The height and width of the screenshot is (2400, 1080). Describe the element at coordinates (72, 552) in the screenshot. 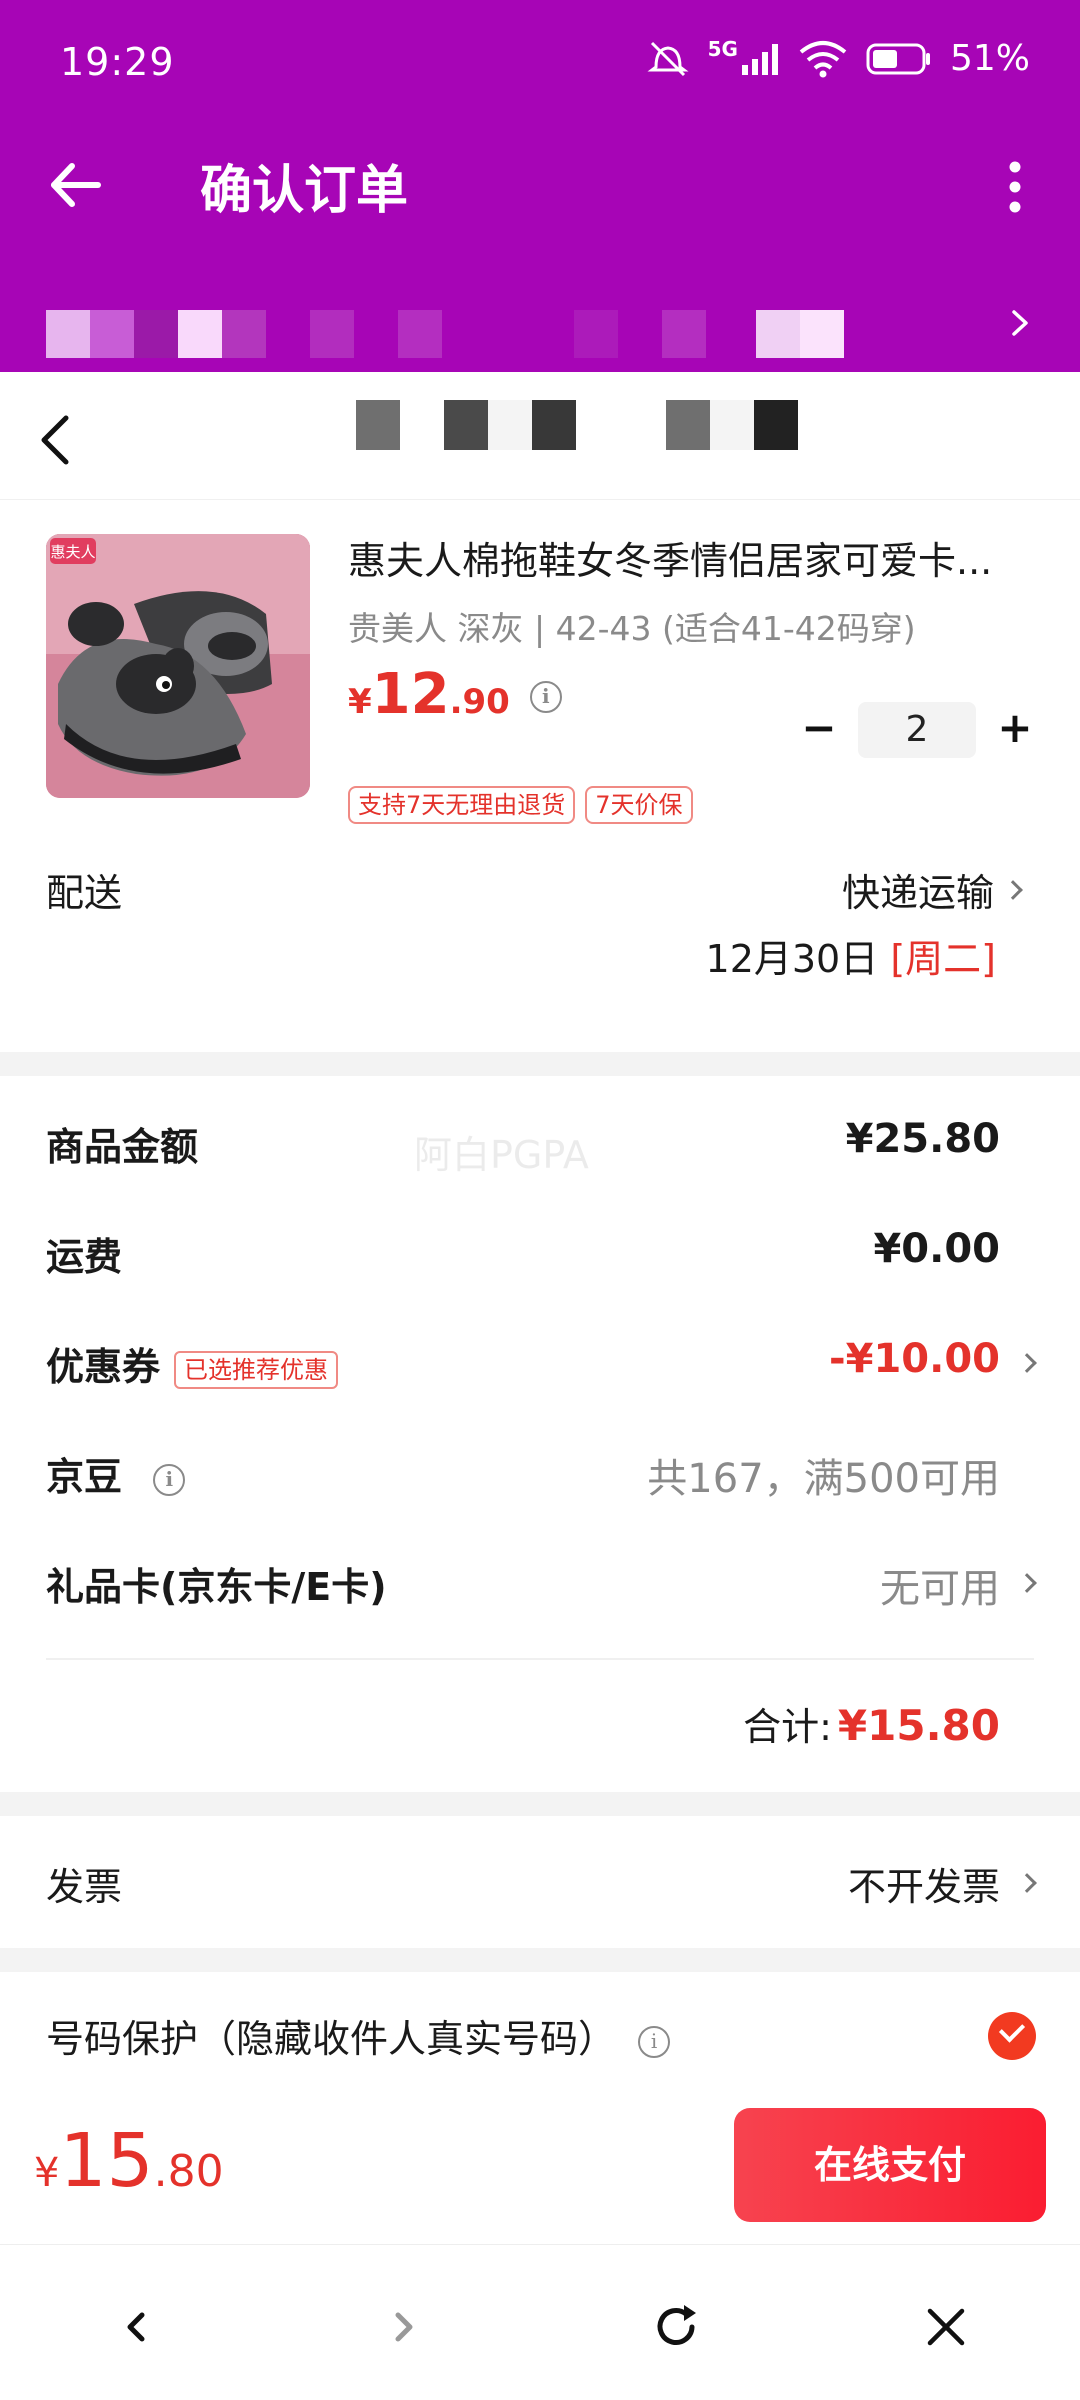

I see `brand-logo-text: 惠夫人` at that location.